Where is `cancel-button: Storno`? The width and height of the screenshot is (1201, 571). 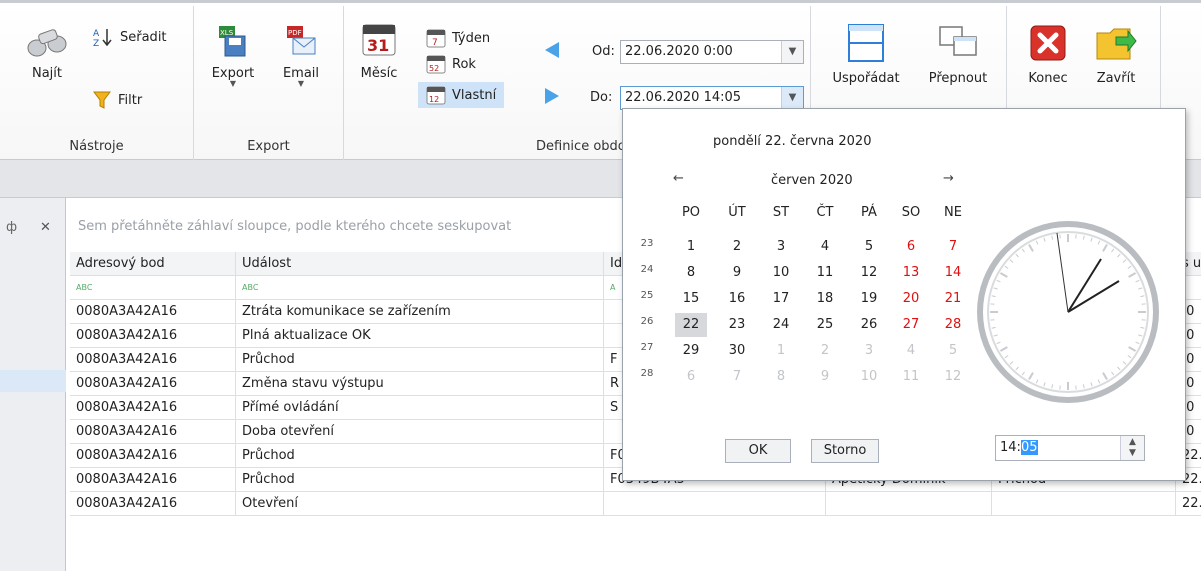 cancel-button: Storno is located at coordinates (845, 451).